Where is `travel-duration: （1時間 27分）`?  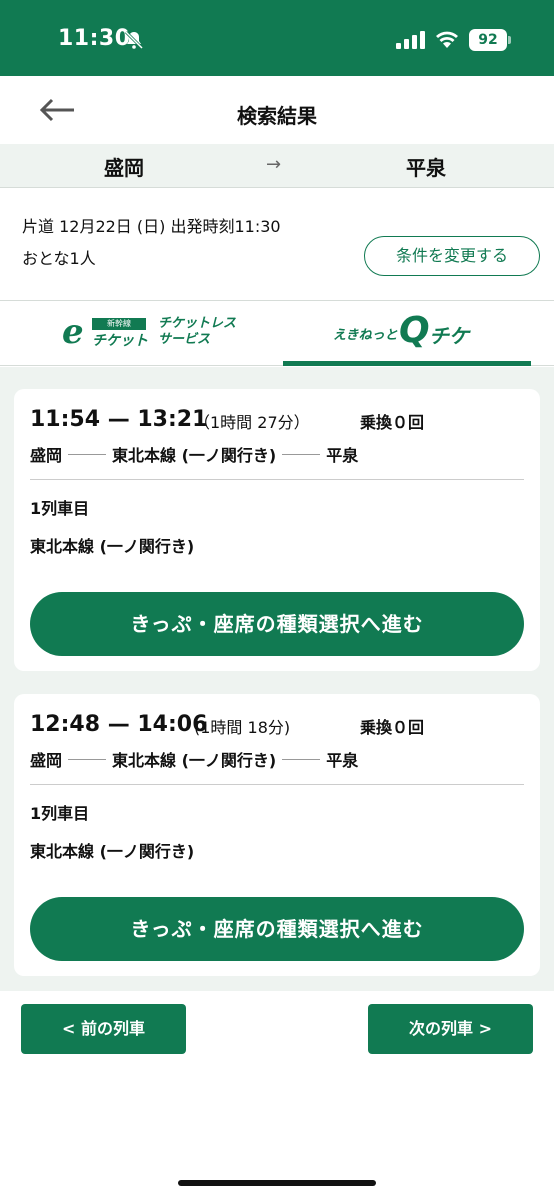 travel-duration: （1時間 27分） is located at coordinates (252, 422).